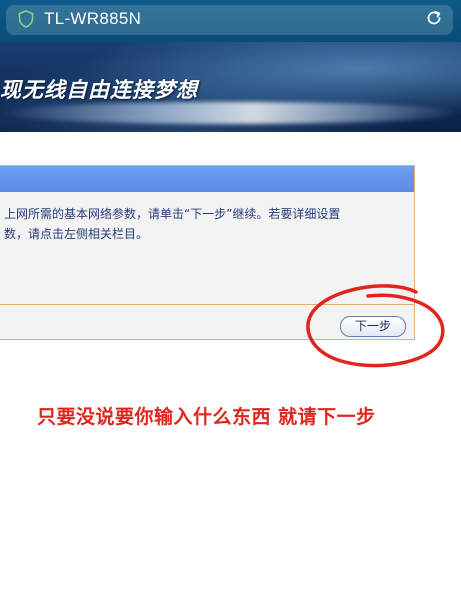  What do you see at coordinates (230, 113) in the screenshot?
I see `banner-wave-decoration` at bounding box center [230, 113].